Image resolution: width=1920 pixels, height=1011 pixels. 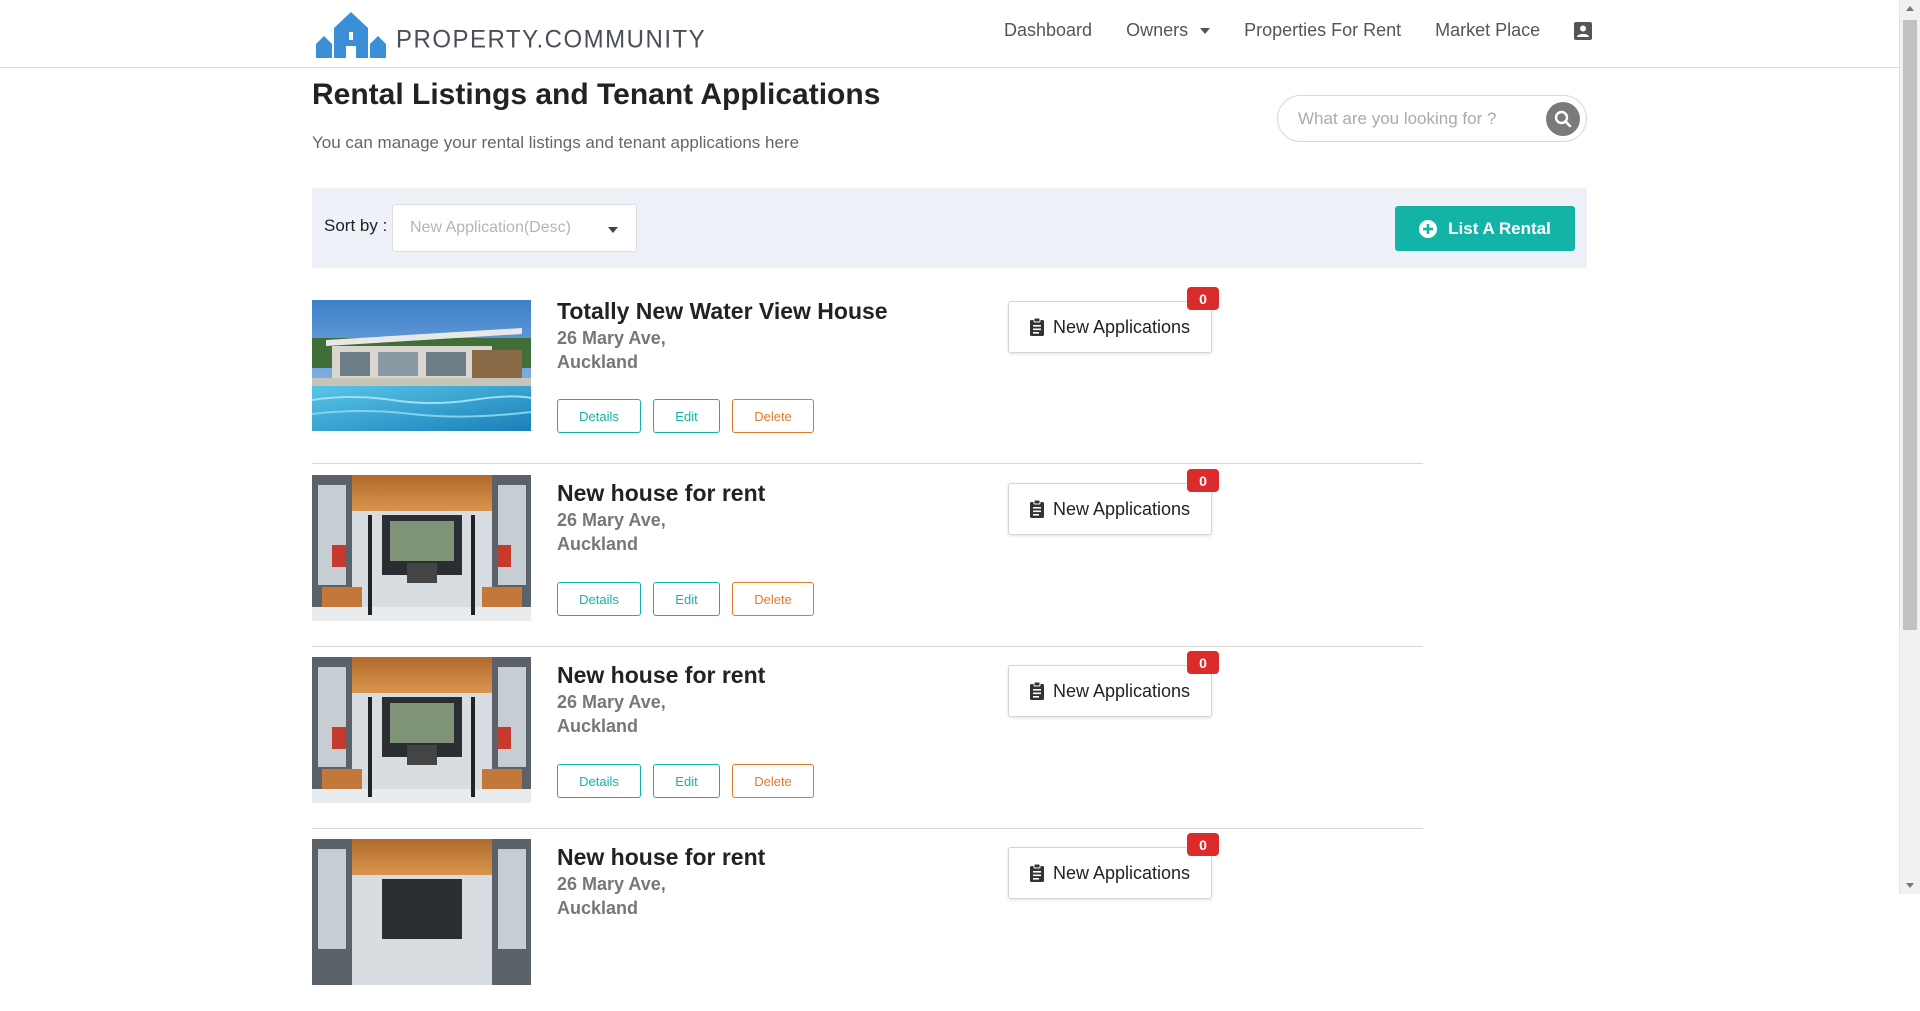 What do you see at coordinates (490, 227) in the screenshot?
I see `sort-selected-value: New Application(Desc)` at bounding box center [490, 227].